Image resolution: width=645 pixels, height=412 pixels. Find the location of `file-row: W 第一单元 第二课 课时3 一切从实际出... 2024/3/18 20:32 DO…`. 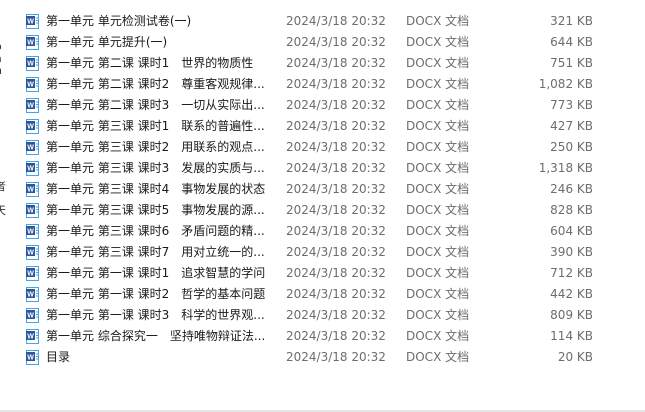

file-row: W 第一单元 第二课 课时3 一切从实际出... 2024/3/18 20:32 DO… is located at coordinates (323, 105).